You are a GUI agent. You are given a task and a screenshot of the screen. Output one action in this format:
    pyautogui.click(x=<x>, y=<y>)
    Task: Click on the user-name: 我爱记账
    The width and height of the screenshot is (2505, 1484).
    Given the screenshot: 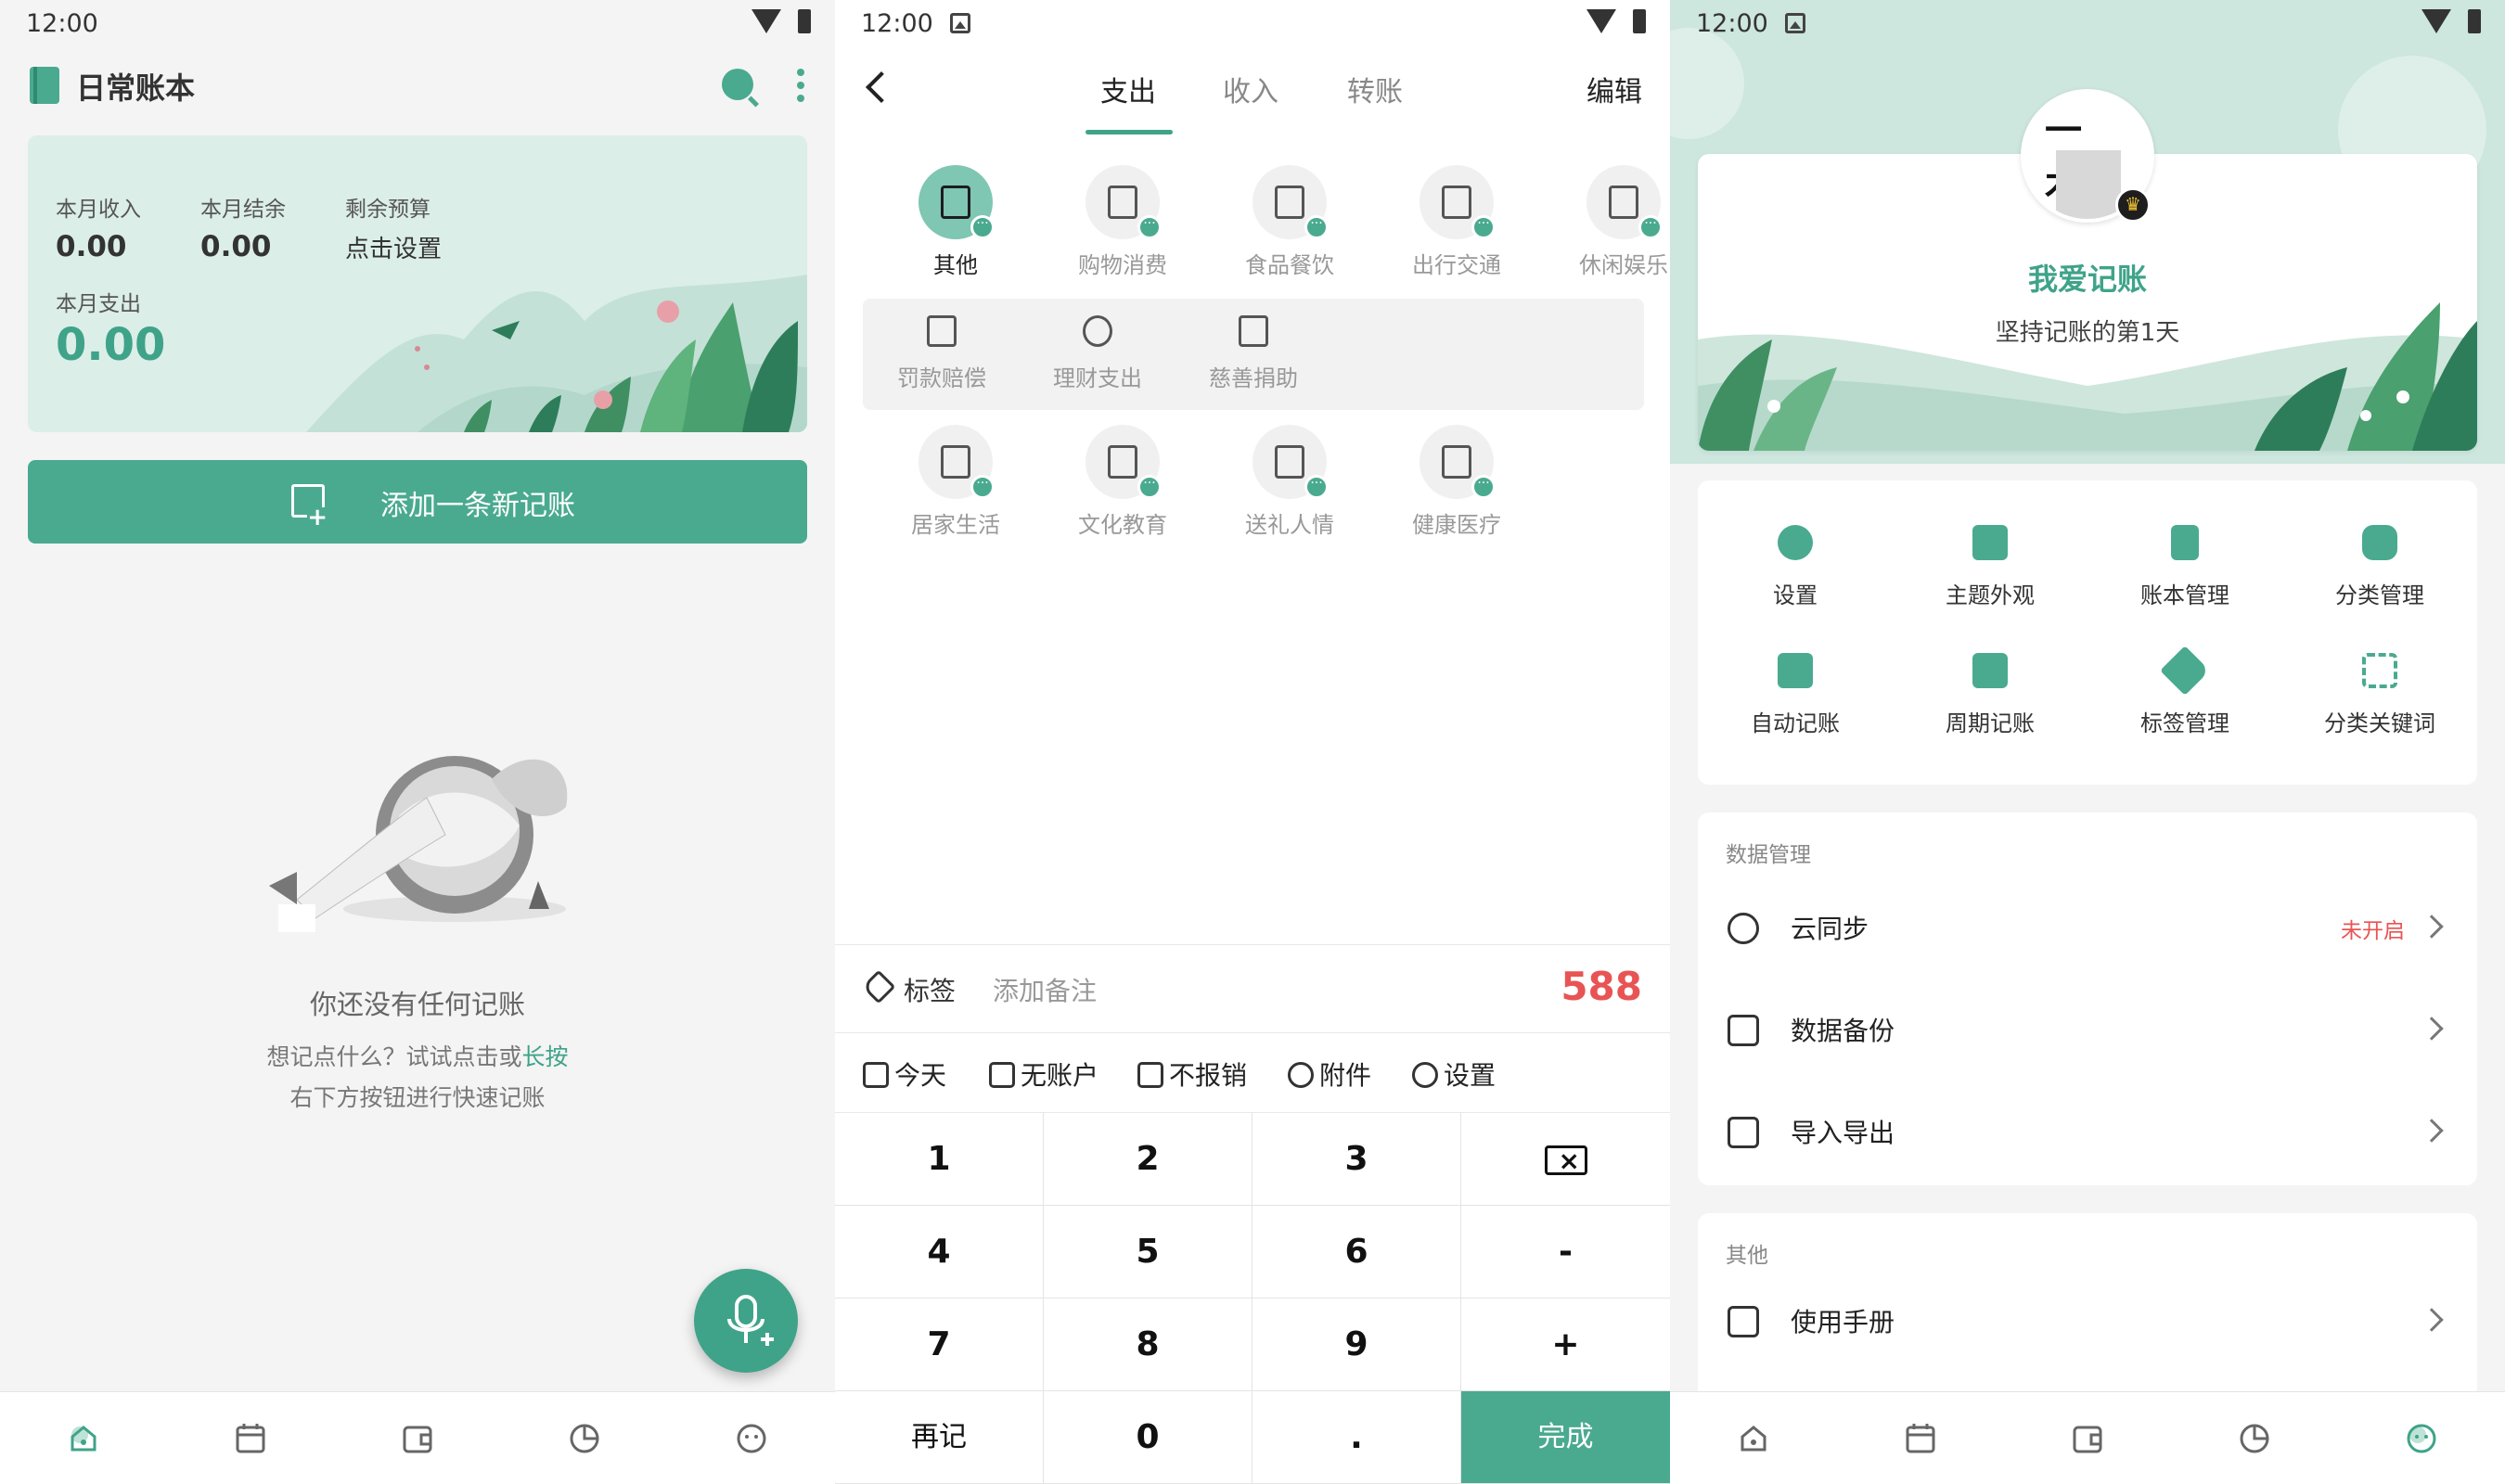 What is the action you would take?
    pyautogui.click(x=2087, y=277)
    